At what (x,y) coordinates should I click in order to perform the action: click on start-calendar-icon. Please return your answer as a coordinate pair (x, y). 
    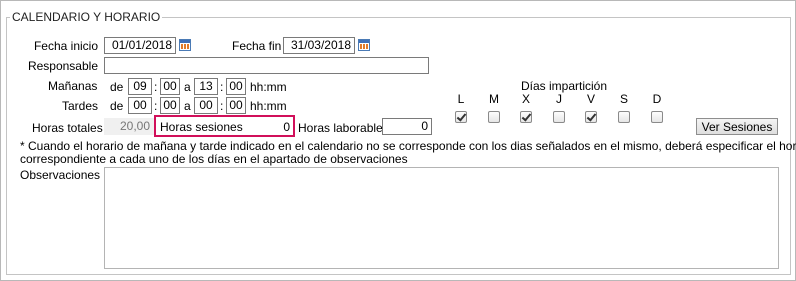
    Looking at the image, I should click on (185, 45).